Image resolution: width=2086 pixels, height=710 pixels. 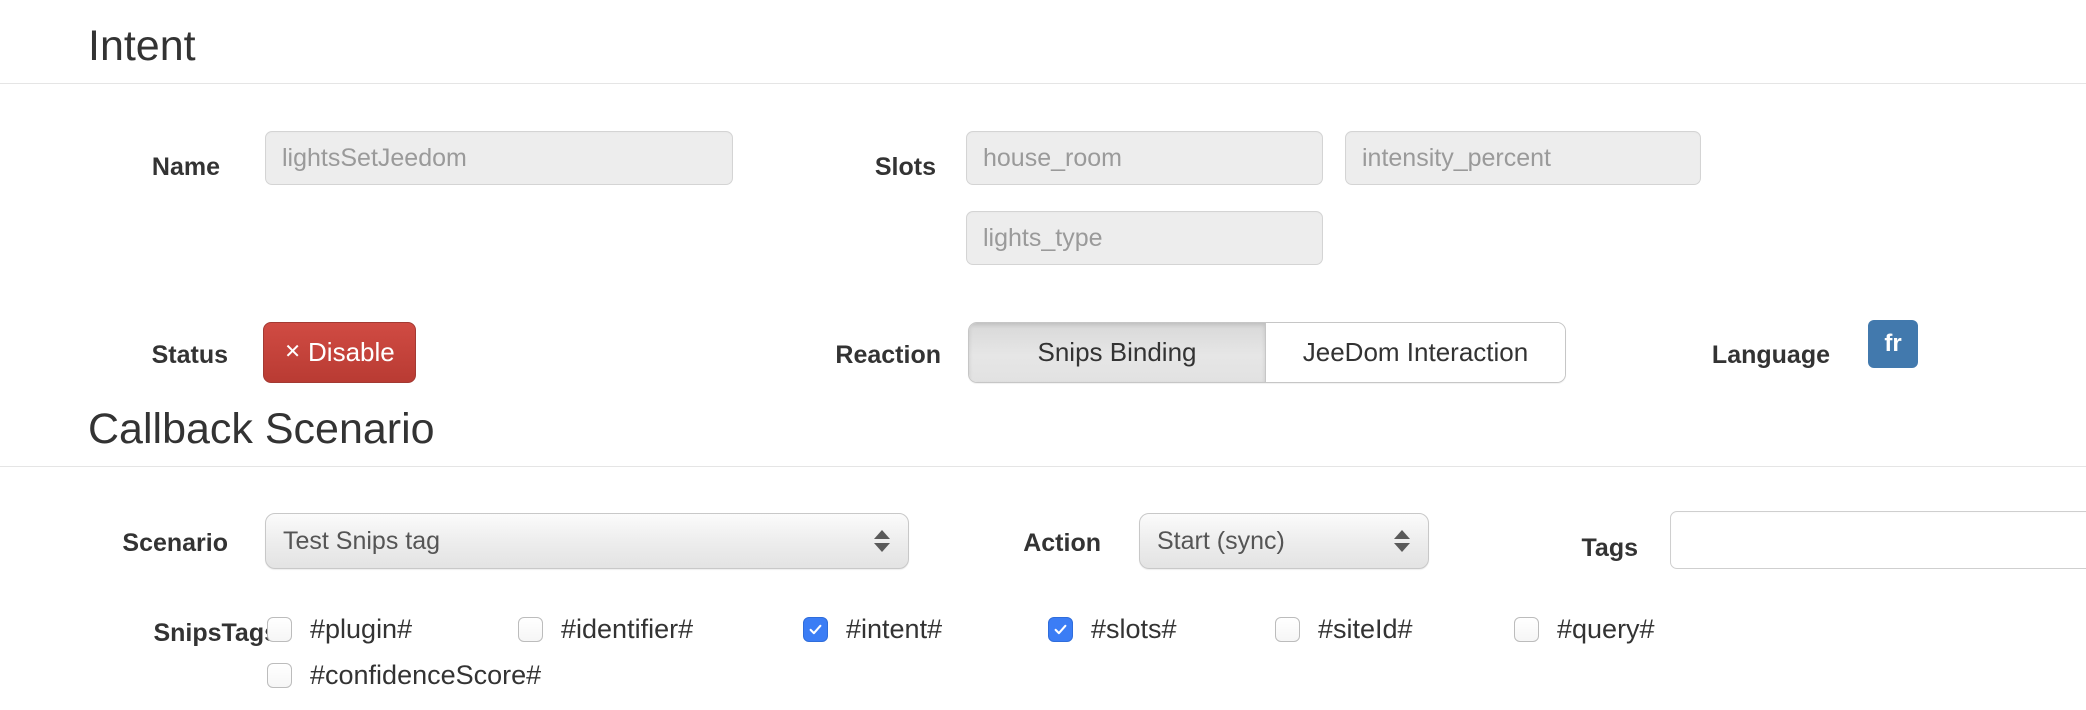 I want to click on snipstag-checkbox-plugin: #plugin#, so click(x=339, y=629).